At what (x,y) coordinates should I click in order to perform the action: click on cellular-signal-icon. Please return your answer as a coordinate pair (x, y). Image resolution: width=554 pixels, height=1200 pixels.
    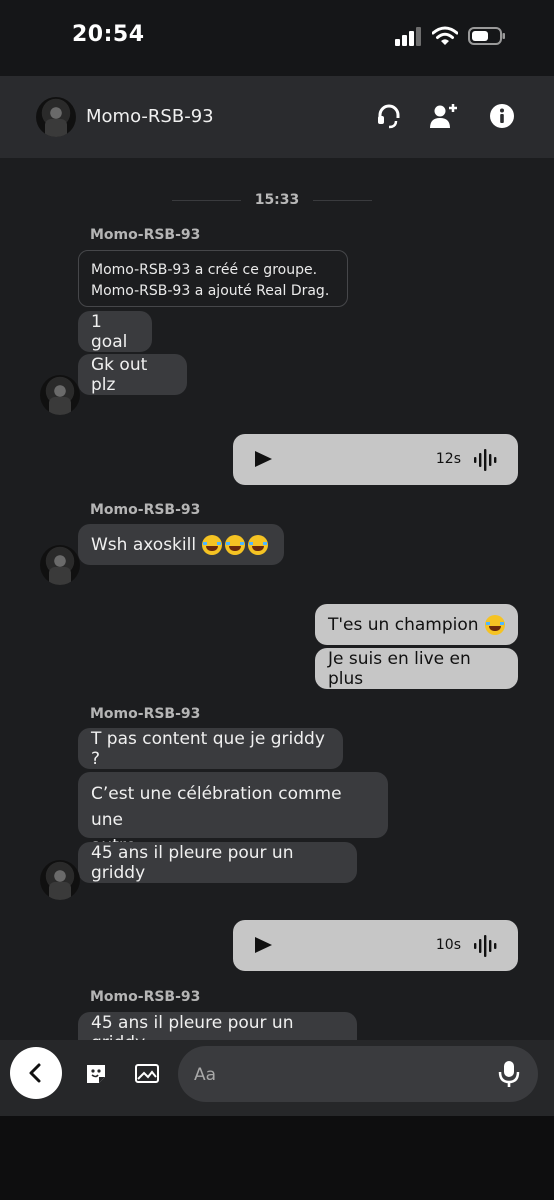
    Looking at the image, I should click on (408, 36).